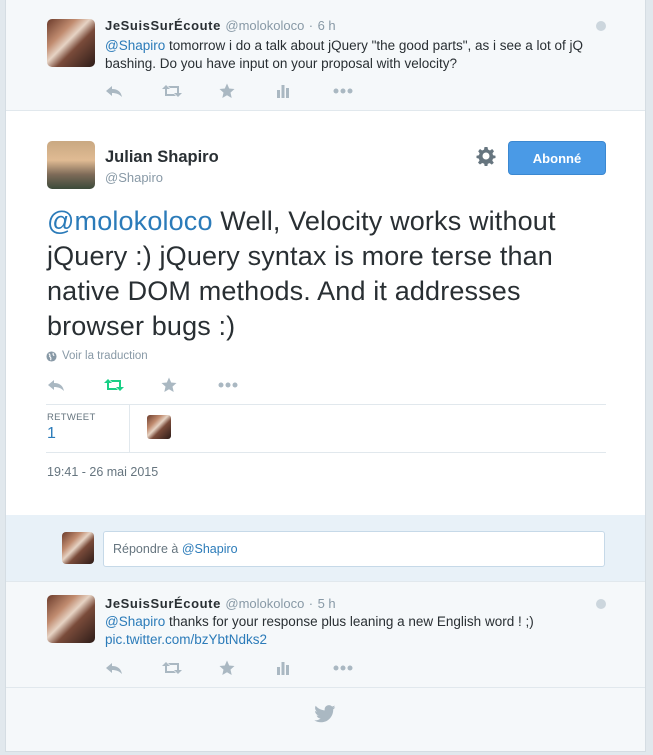  I want to click on tweet-header: JeSuisSurÉcoute @molokoloco · 6 h, so click(220, 26).